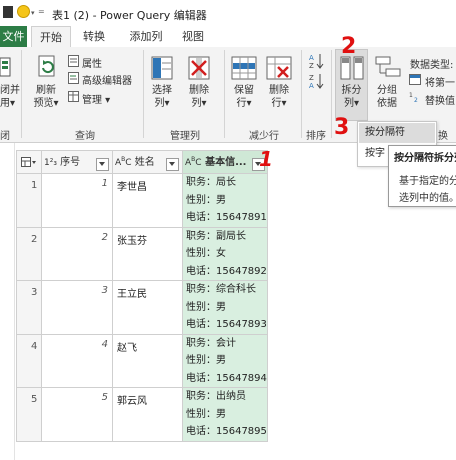 The height and width of the screenshot is (460, 456). What do you see at coordinates (397, 133) in the screenshot?
I see `menu-item-by-delimiter: 按分隔符` at bounding box center [397, 133].